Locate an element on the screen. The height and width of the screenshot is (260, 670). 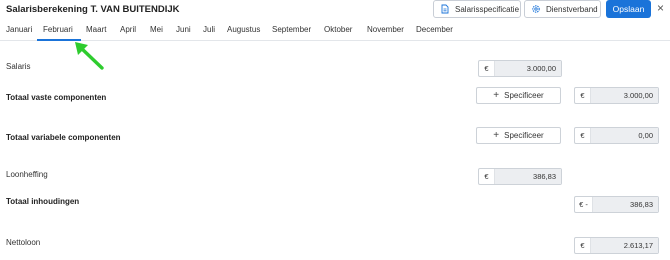
totaal-inhoudingen-field: € - 386,83 is located at coordinates (616, 204).